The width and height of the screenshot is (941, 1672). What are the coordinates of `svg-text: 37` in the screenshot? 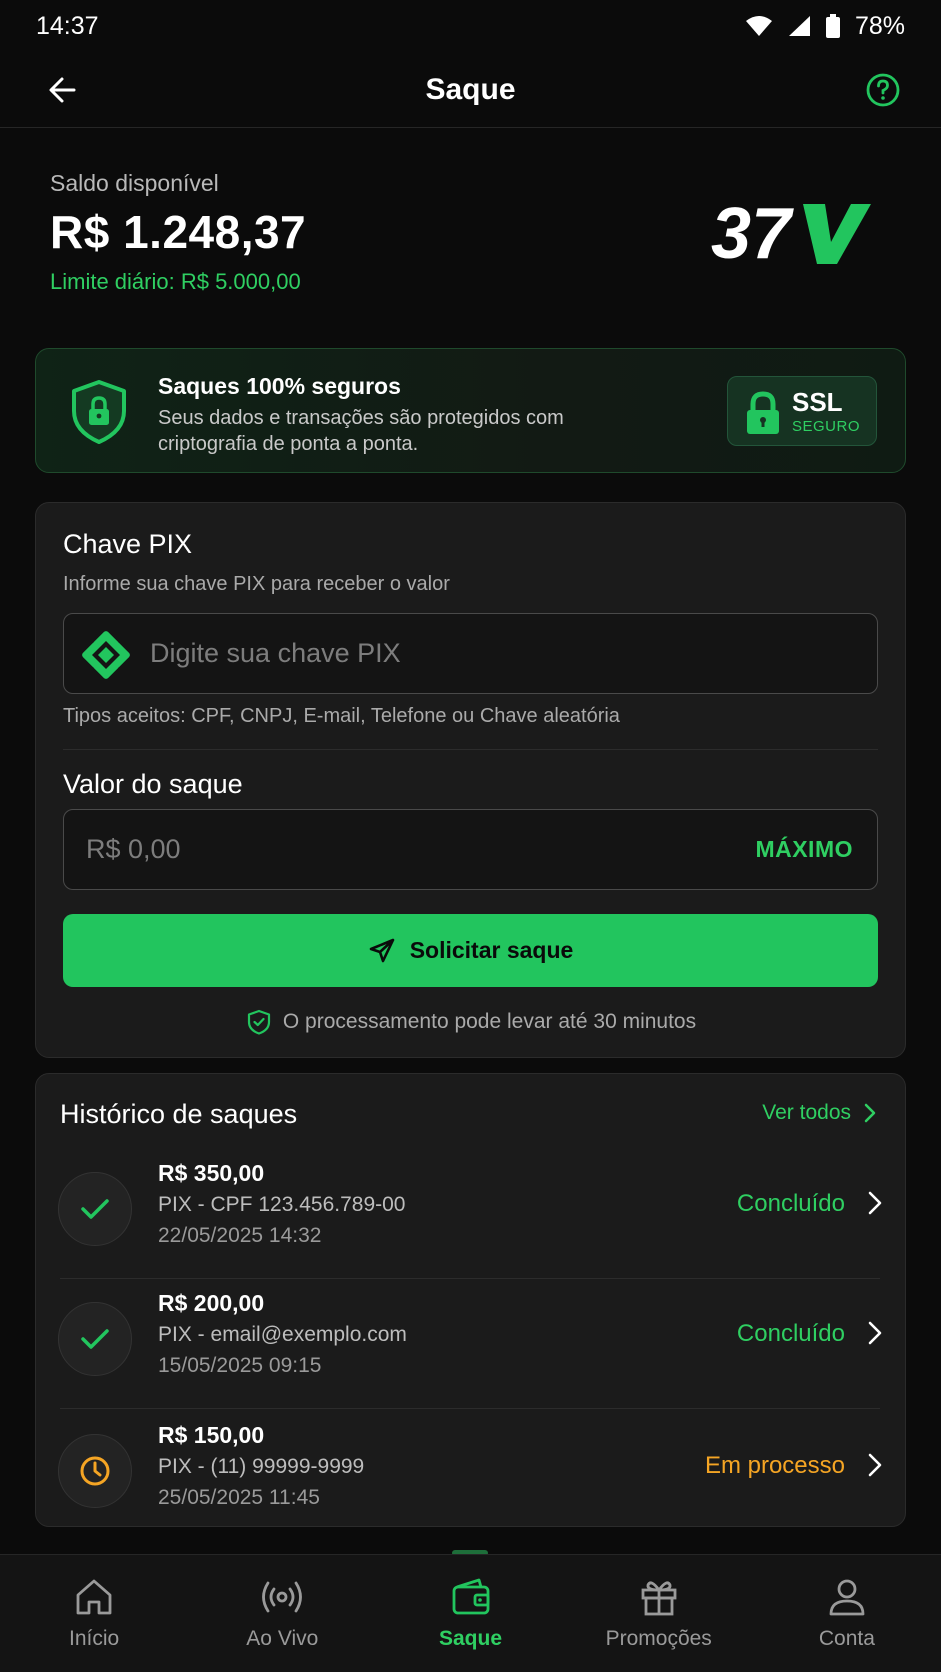 It's located at (752, 234).